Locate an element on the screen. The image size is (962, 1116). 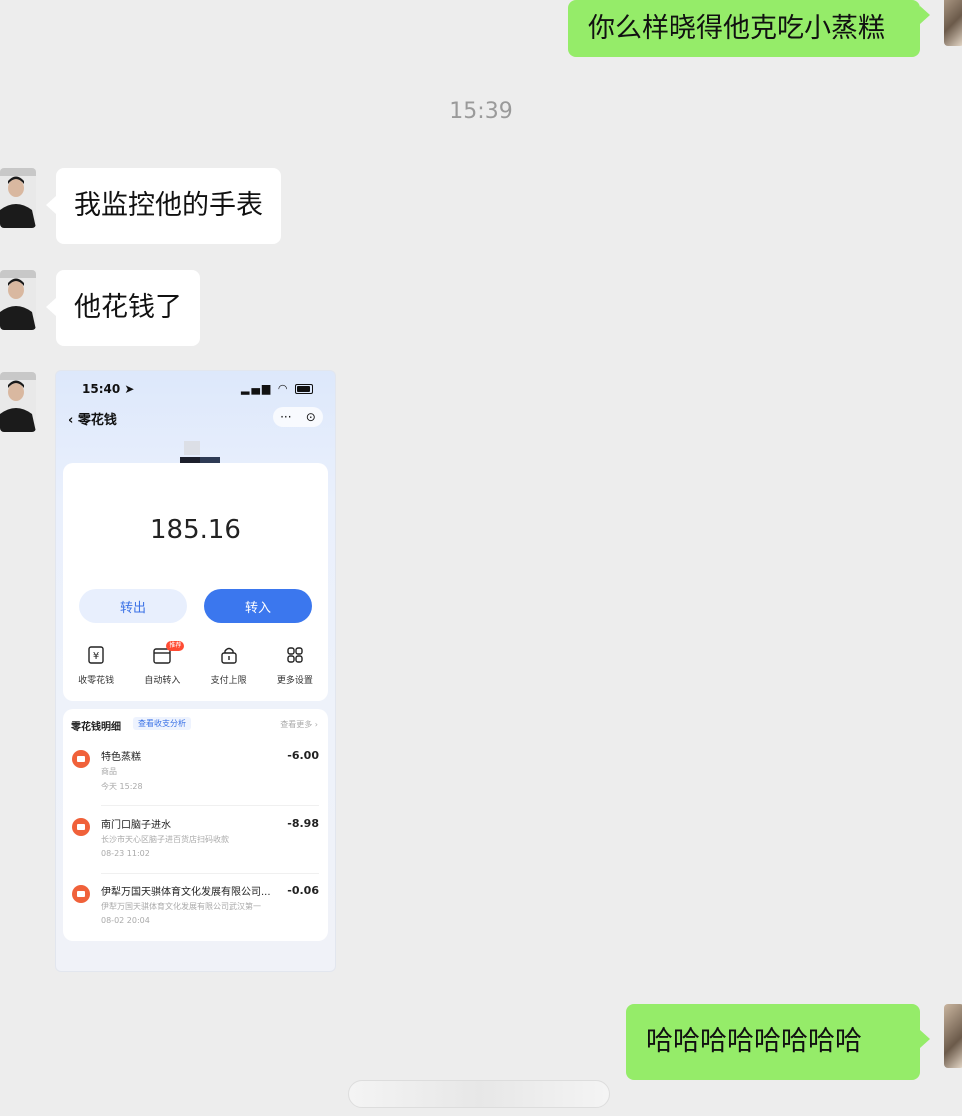
message-bubble-incoming: 我监控他的手表 is located at coordinates (168, 206).